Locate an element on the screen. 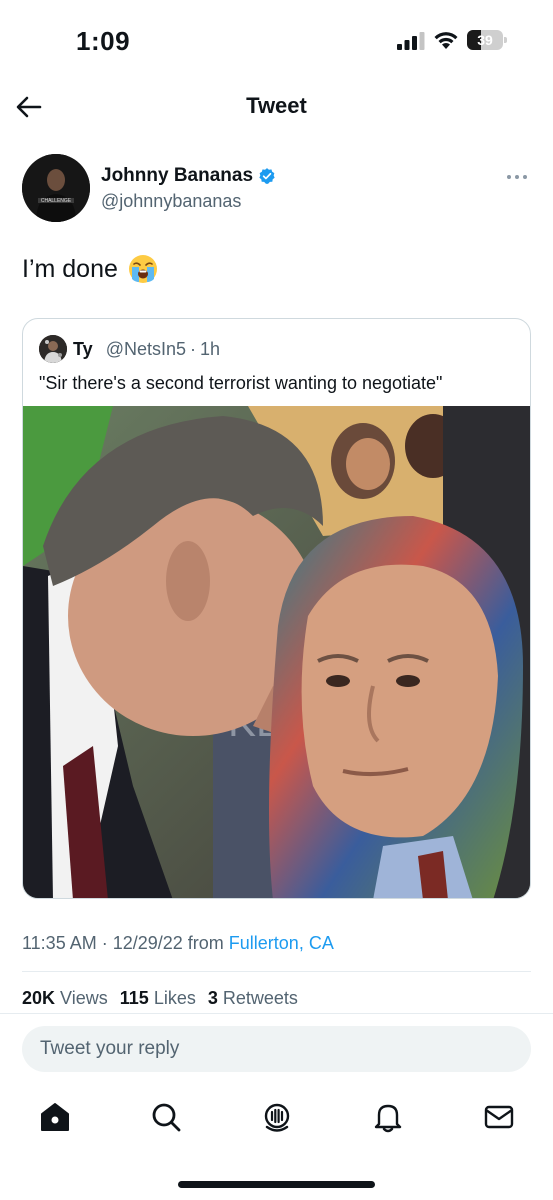 Image resolution: width=553 pixels, height=1200 pixels. loudly-crying-face-emoji-icon is located at coordinates (142, 269).